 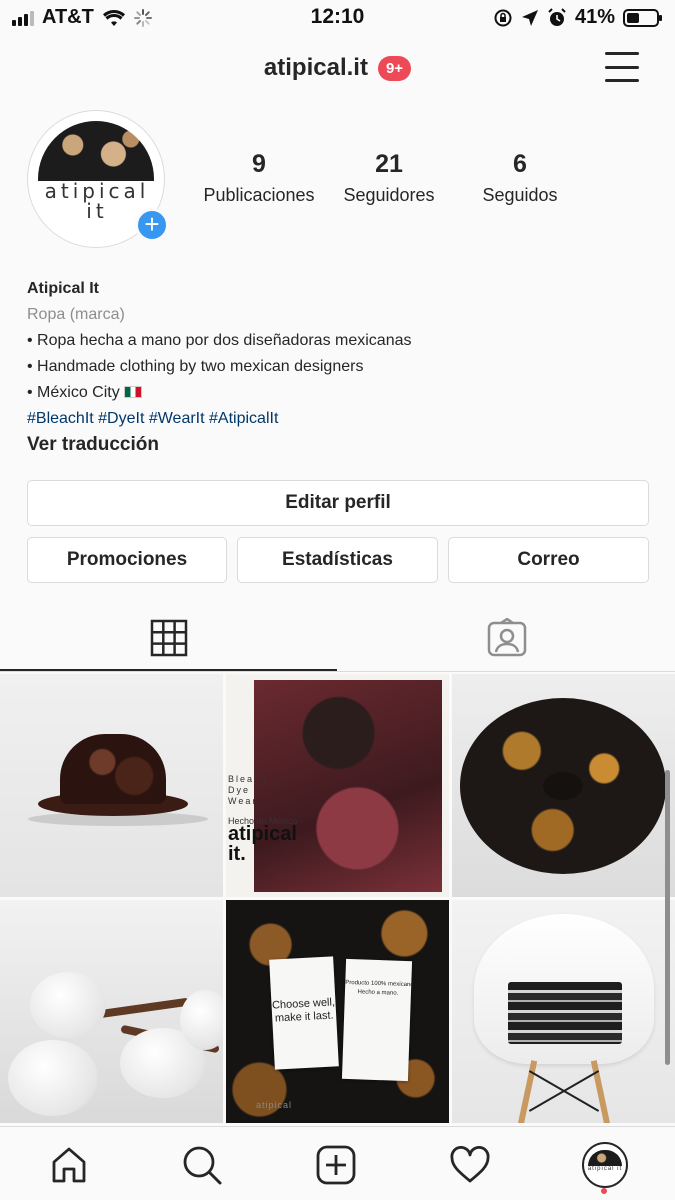 I want to click on stat-posts-value: 9, so click(x=259, y=164).